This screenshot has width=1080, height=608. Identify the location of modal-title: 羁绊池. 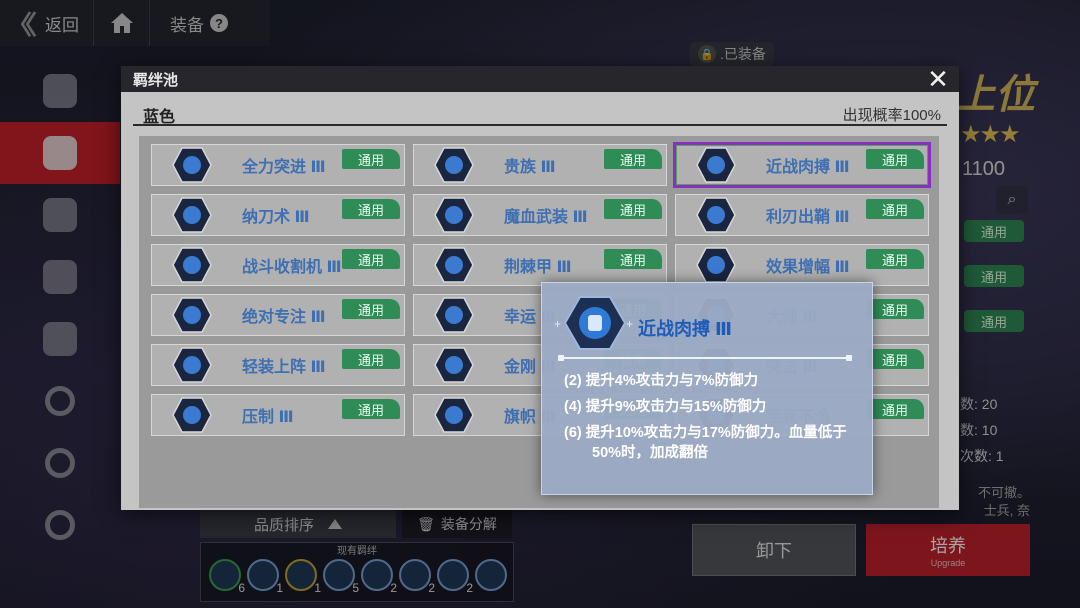
(156, 80).